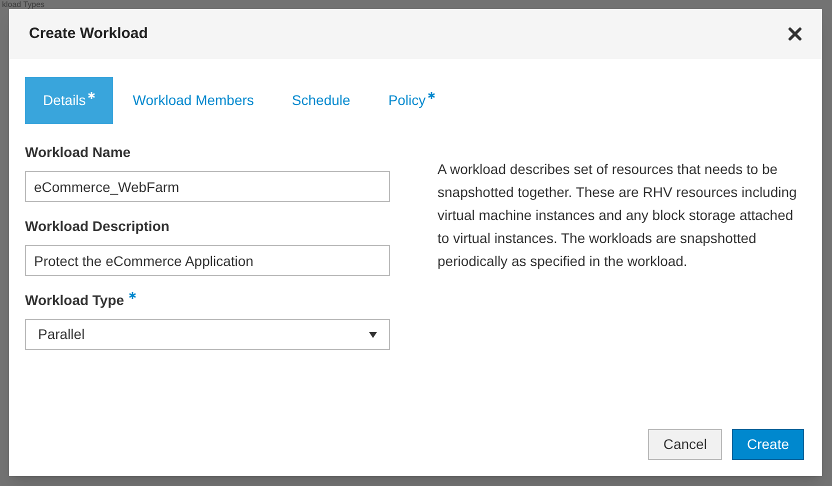 The height and width of the screenshot is (486, 832). I want to click on page-title: kload Types, so click(23, 4).